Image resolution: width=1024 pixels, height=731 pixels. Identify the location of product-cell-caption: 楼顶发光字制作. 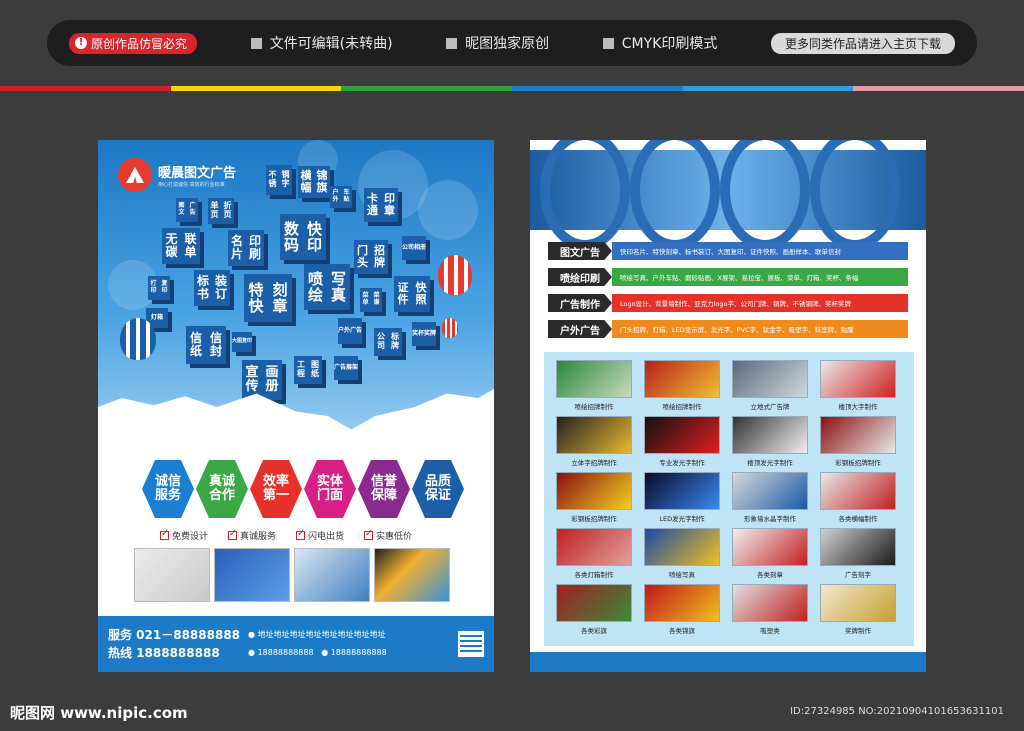
(770, 463).